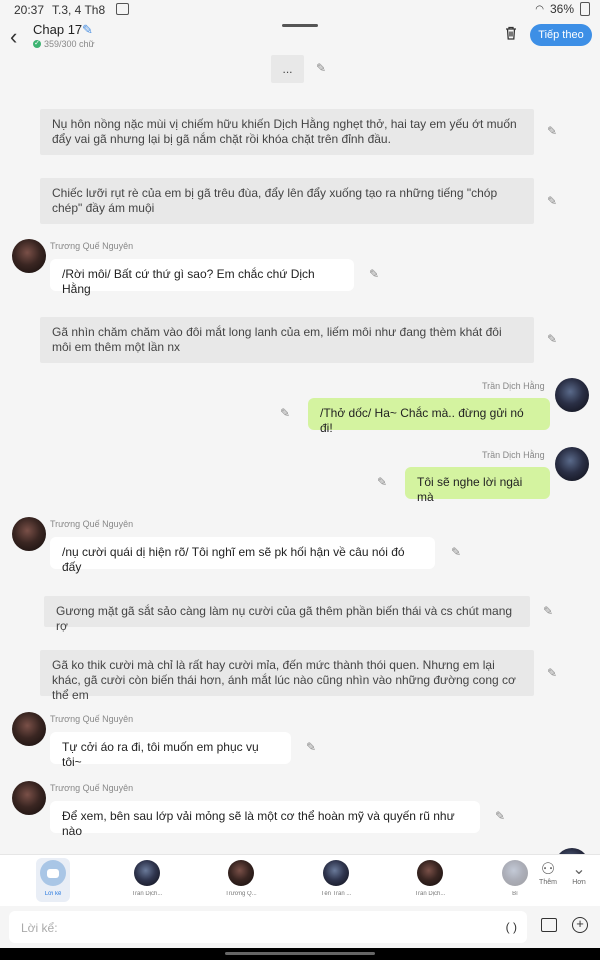 The image size is (600, 960). Describe the element at coordinates (549, 925) in the screenshot. I see `image-icon` at that location.